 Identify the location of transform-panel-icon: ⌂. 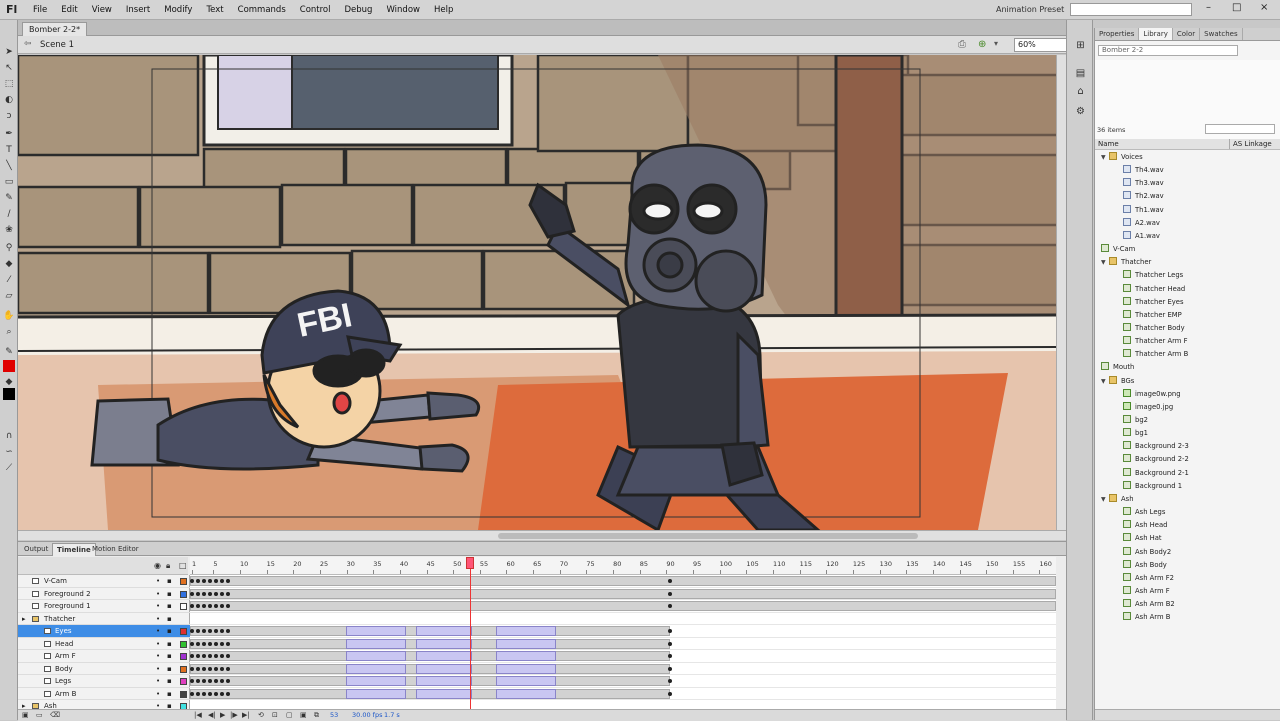
(1080, 92).